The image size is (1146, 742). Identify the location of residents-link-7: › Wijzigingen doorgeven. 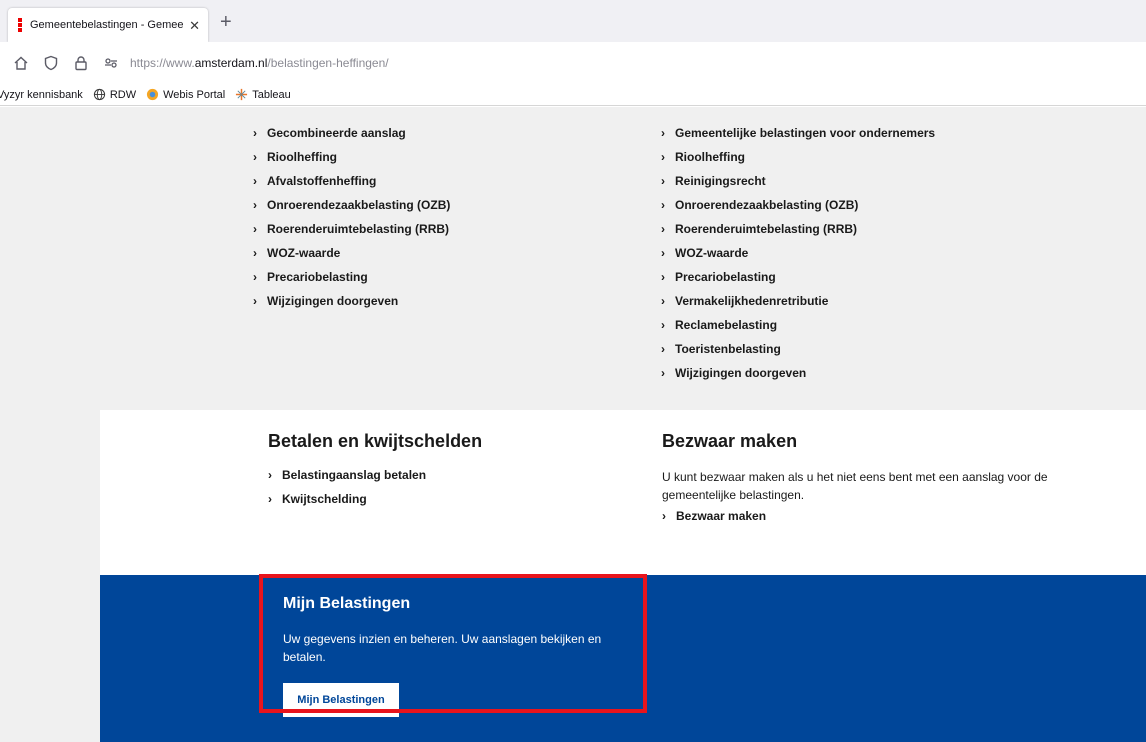
(351, 301).